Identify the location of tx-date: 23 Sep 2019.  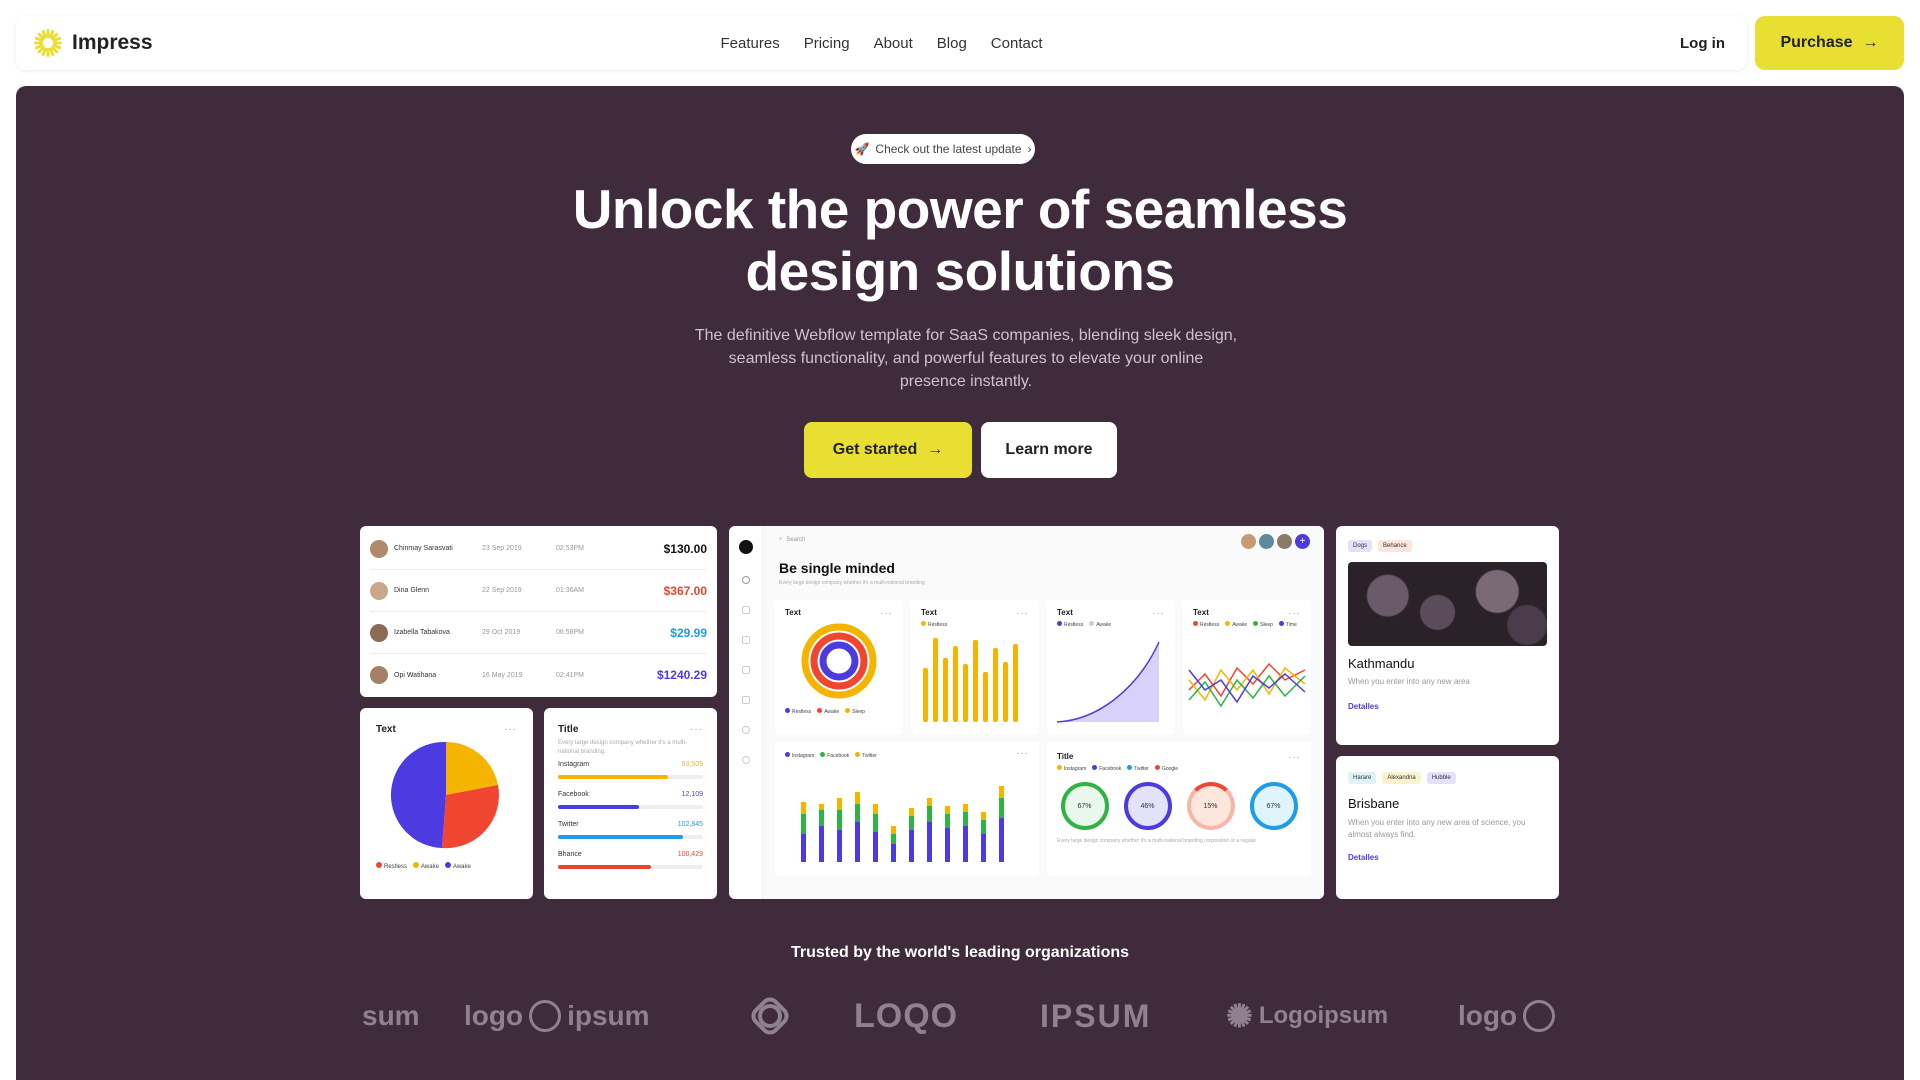
(502, 548).